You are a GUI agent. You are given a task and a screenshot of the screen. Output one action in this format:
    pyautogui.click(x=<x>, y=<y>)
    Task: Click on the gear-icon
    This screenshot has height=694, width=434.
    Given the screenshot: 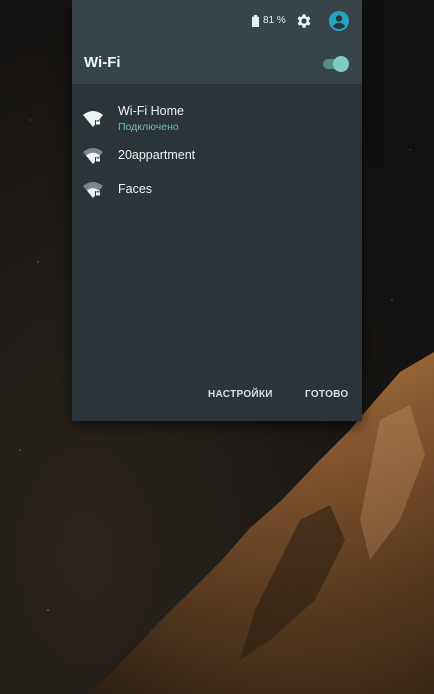 What is the action you would take?
    pyautogui.click(x=304, y=21)
    